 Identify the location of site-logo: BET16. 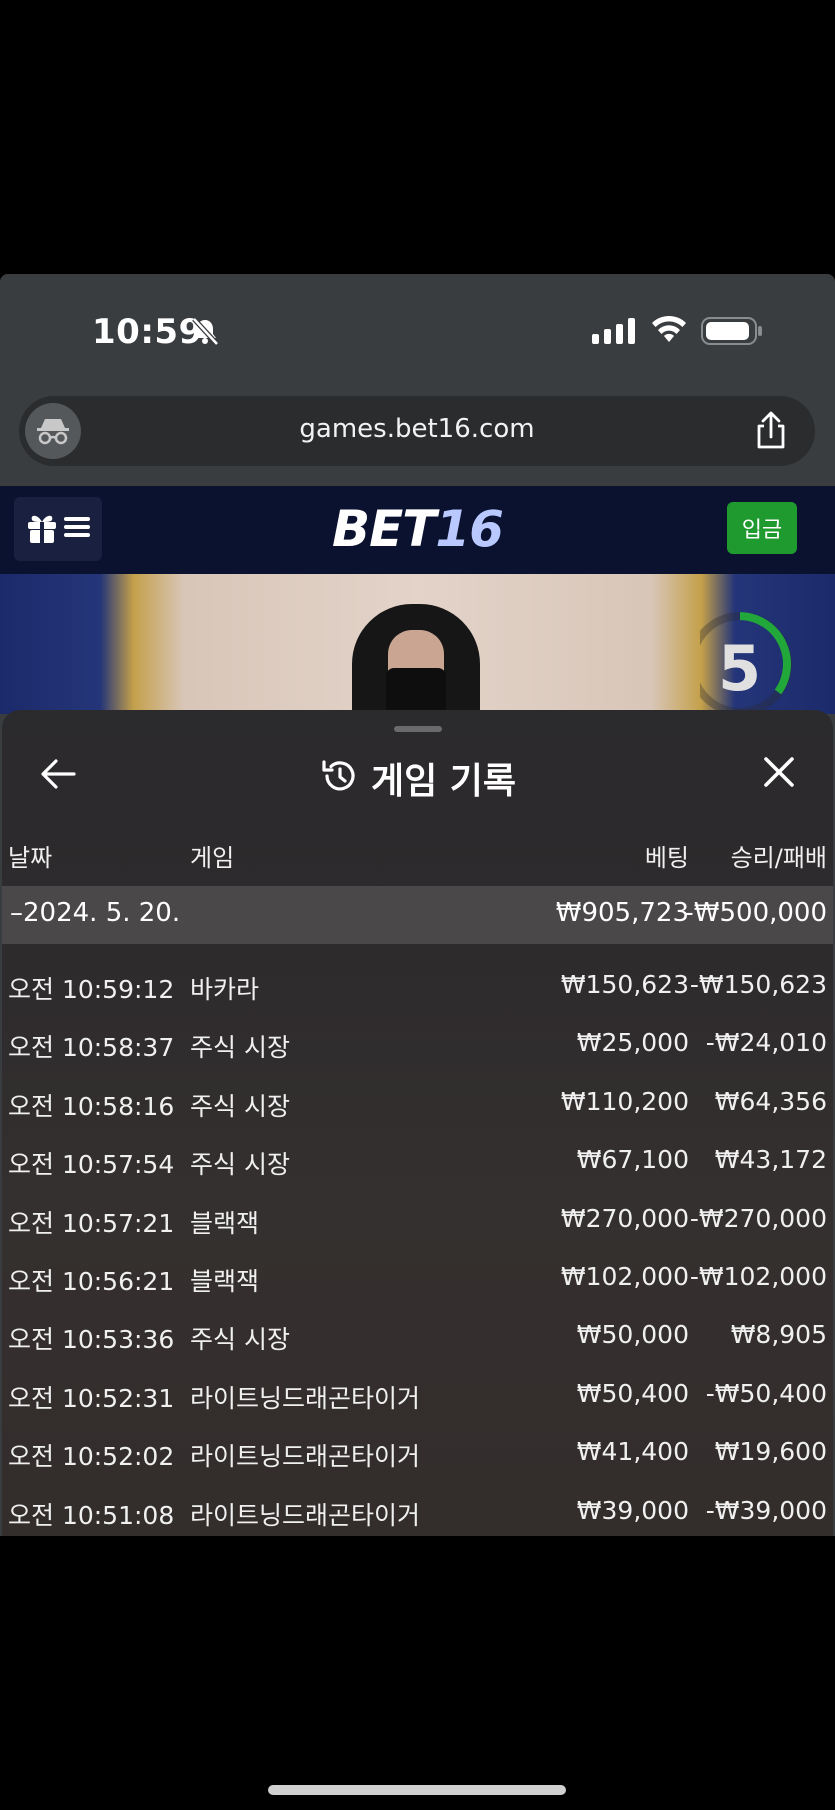
(417, 529).